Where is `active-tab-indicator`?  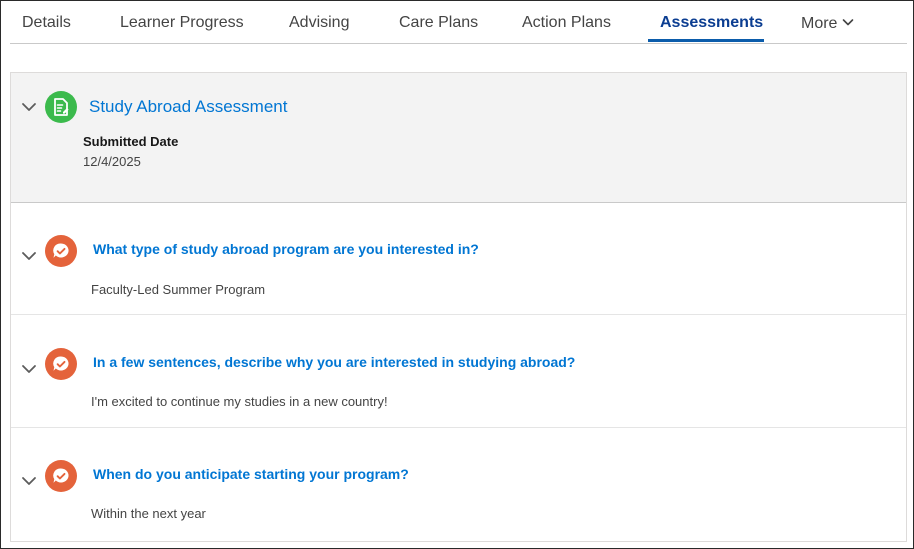 active-tab-indicator is located at coordinates (706, 40).